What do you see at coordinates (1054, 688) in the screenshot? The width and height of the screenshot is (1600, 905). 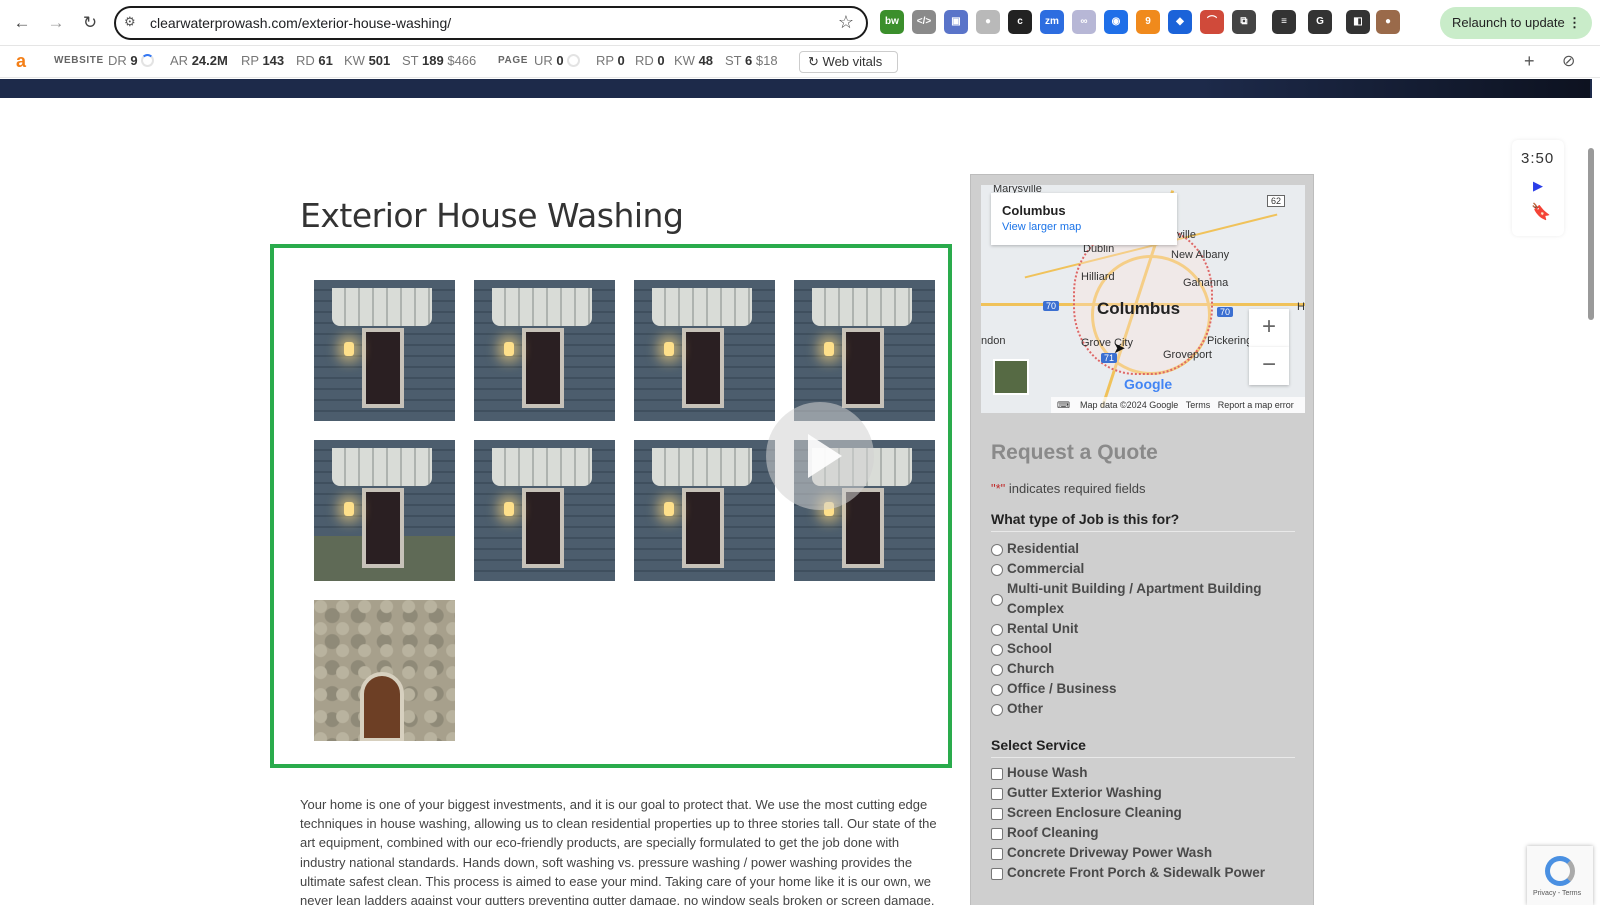 I see `radio-label: Office / Business` at bounding box center [1054, 688].